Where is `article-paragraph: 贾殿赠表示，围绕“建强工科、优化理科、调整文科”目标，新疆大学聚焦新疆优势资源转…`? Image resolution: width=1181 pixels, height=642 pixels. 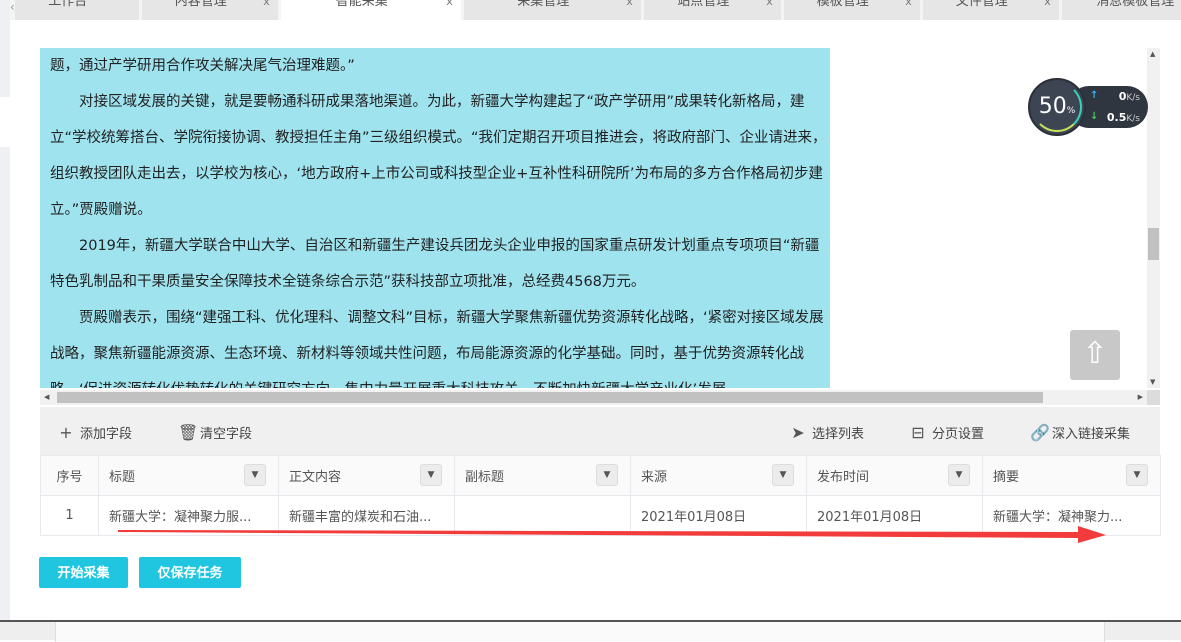 article-paragraph: 贾殿赠表示，围绕“建强工科、优化理科、调整文科”目标，新疆大学聚焦新疆优势资源转… is located at coordinates (437, 349).